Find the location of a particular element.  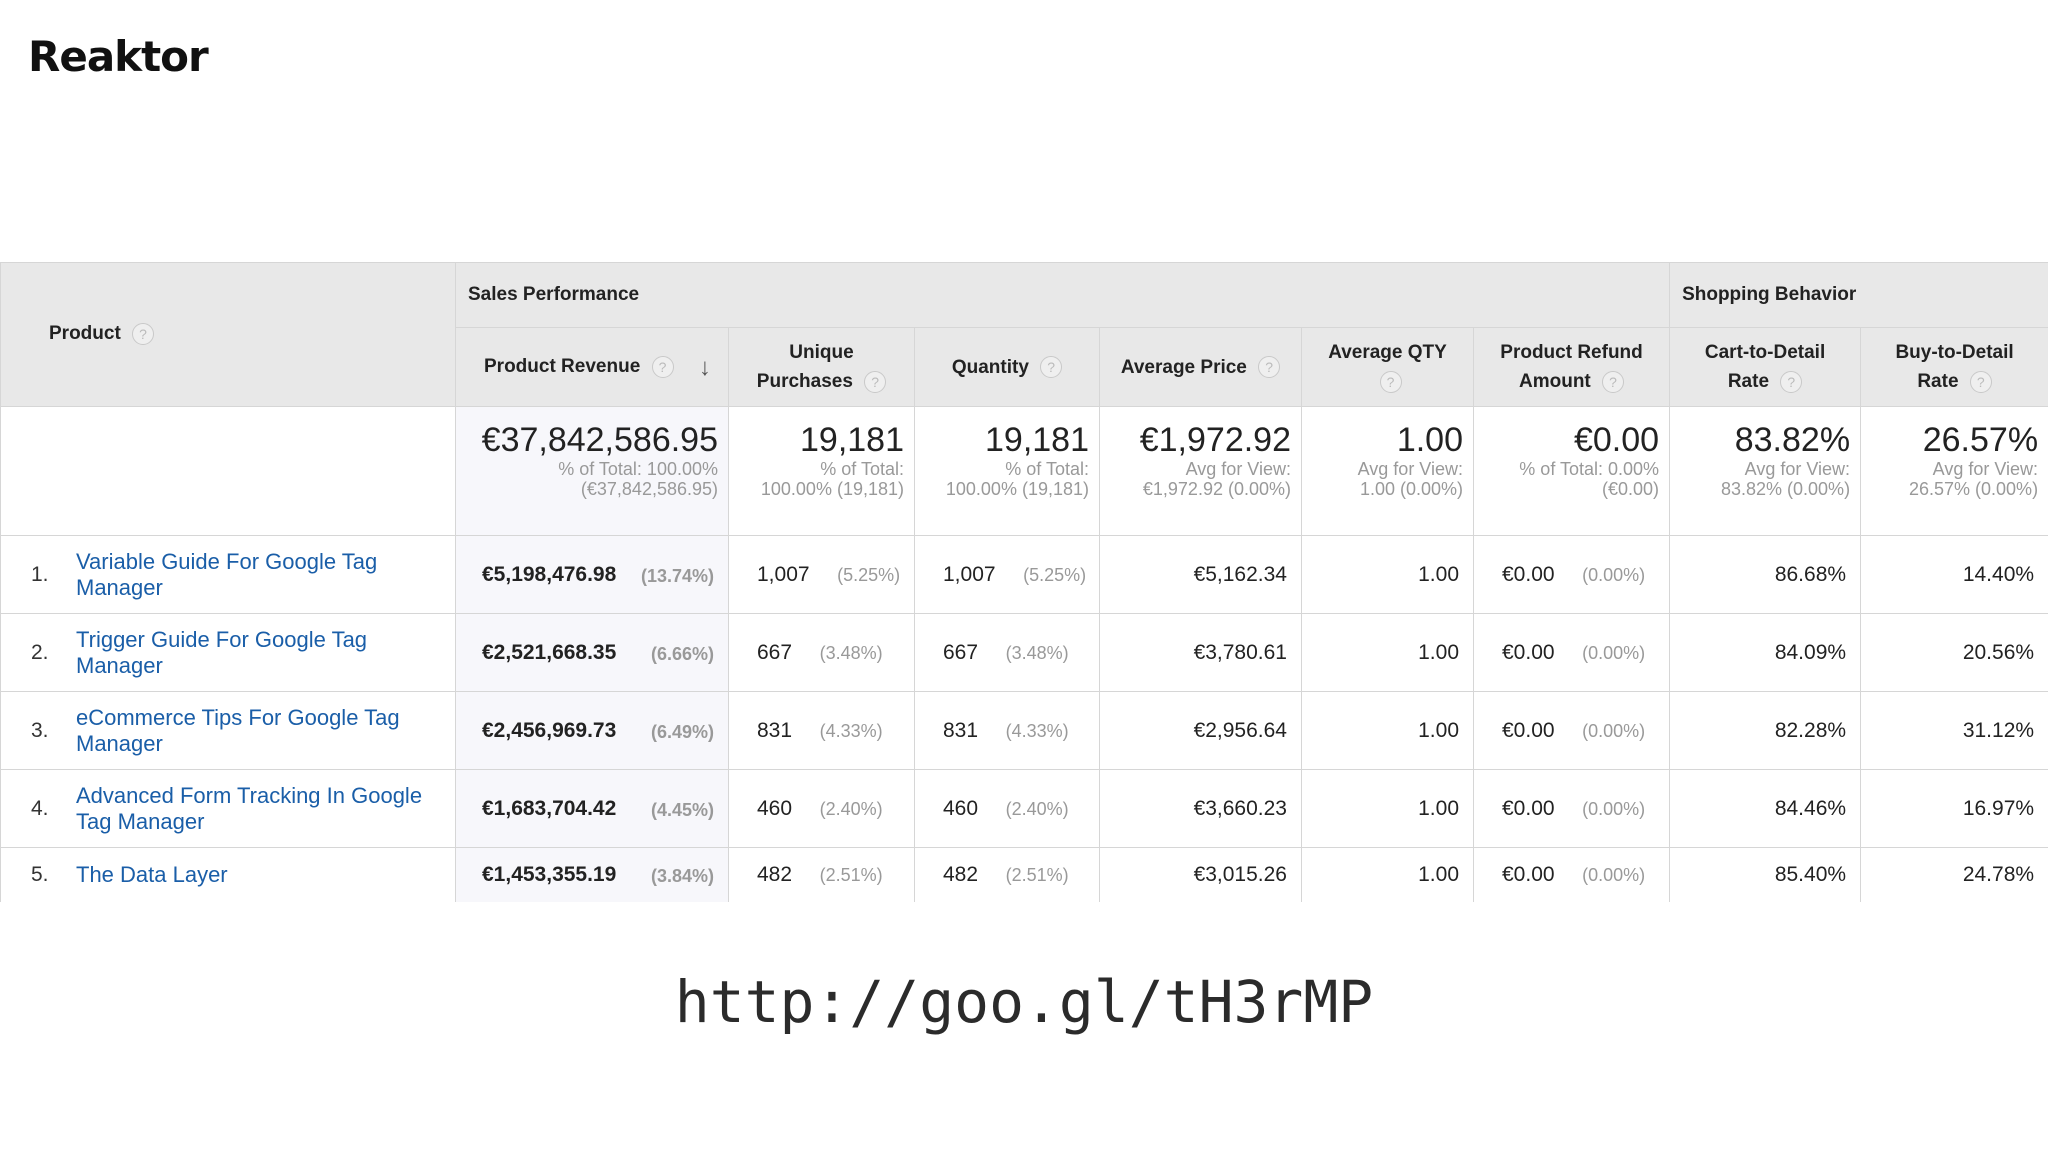

average-price-label: Average Price is located at coordinates (1183, 367).